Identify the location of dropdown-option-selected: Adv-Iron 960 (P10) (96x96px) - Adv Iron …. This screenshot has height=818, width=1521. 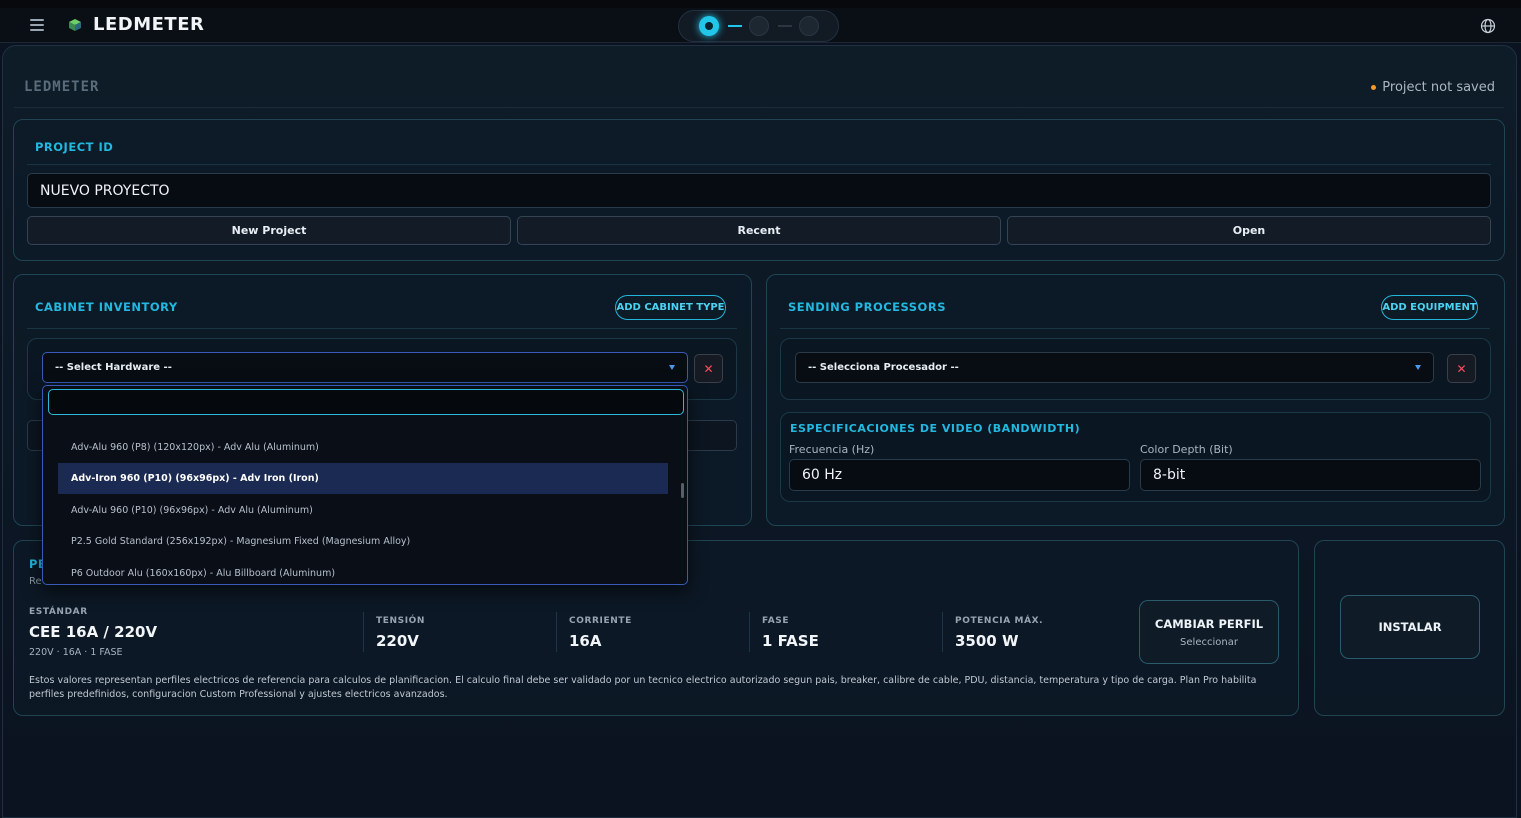
(363, 478).